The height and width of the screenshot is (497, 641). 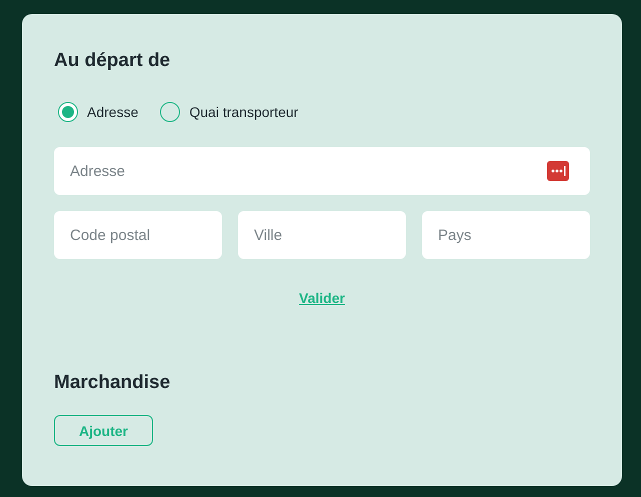 I want to click on postal-code-field: Code postal, so click(x=138, y=235).